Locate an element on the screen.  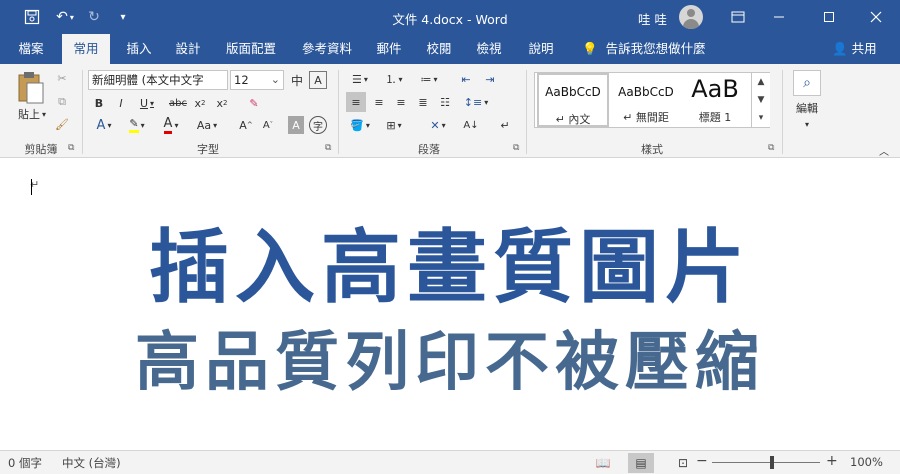
zoom-slider-thumb is located at coordinates (772, 462).